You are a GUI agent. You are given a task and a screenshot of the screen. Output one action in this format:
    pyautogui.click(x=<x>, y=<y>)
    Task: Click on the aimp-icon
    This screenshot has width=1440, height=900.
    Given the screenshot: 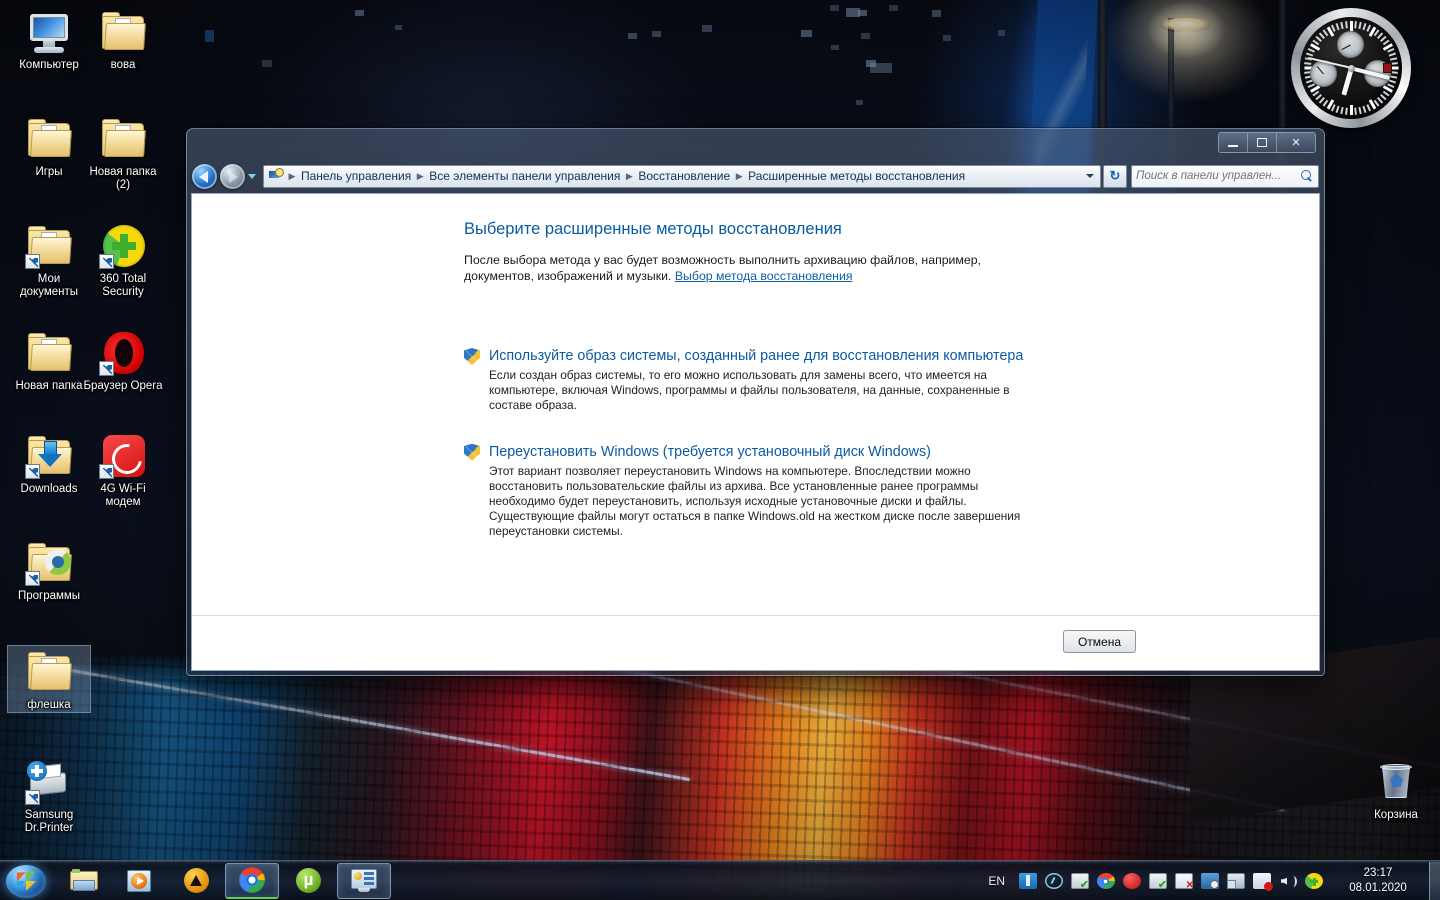 What is the action you would take?
    pyautogui.click(x=196, y=881)
    